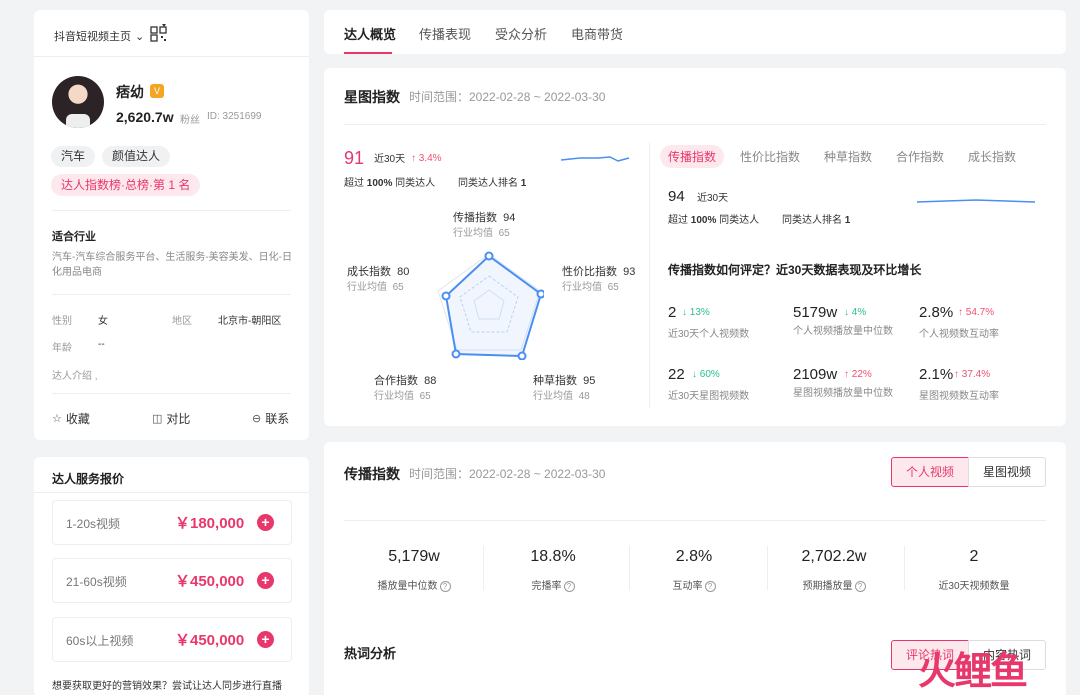 The image size is (1080, 695). I want to click on subtab-growth-index: 成长指数, so click(992, 156).